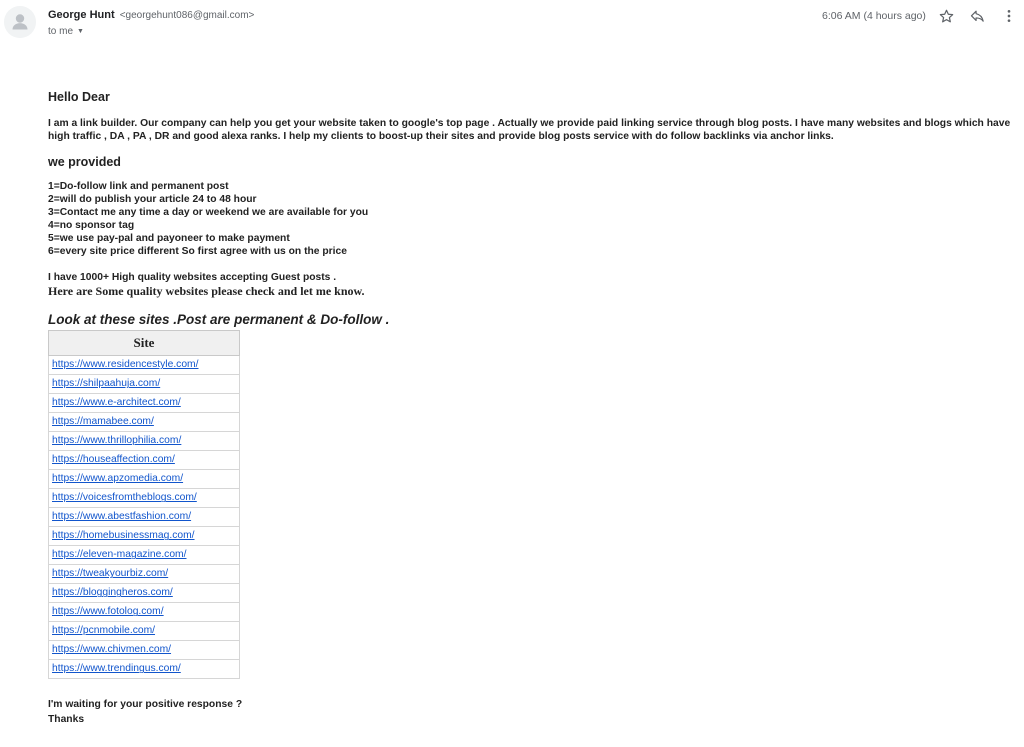  Describe the element at coordinates (117, 478) in the screenshot. I see `site-link: https://www.apzomedia.com/` at that location.